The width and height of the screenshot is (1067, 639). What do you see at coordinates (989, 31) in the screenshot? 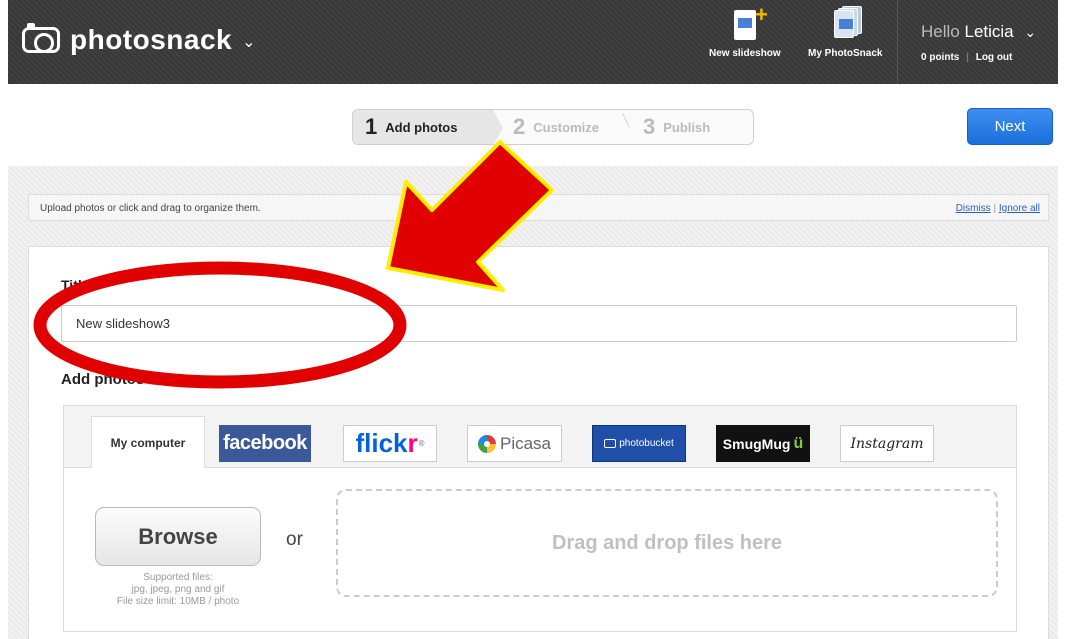
I see `user-name: Leticia` at bounding box center [989, 31].